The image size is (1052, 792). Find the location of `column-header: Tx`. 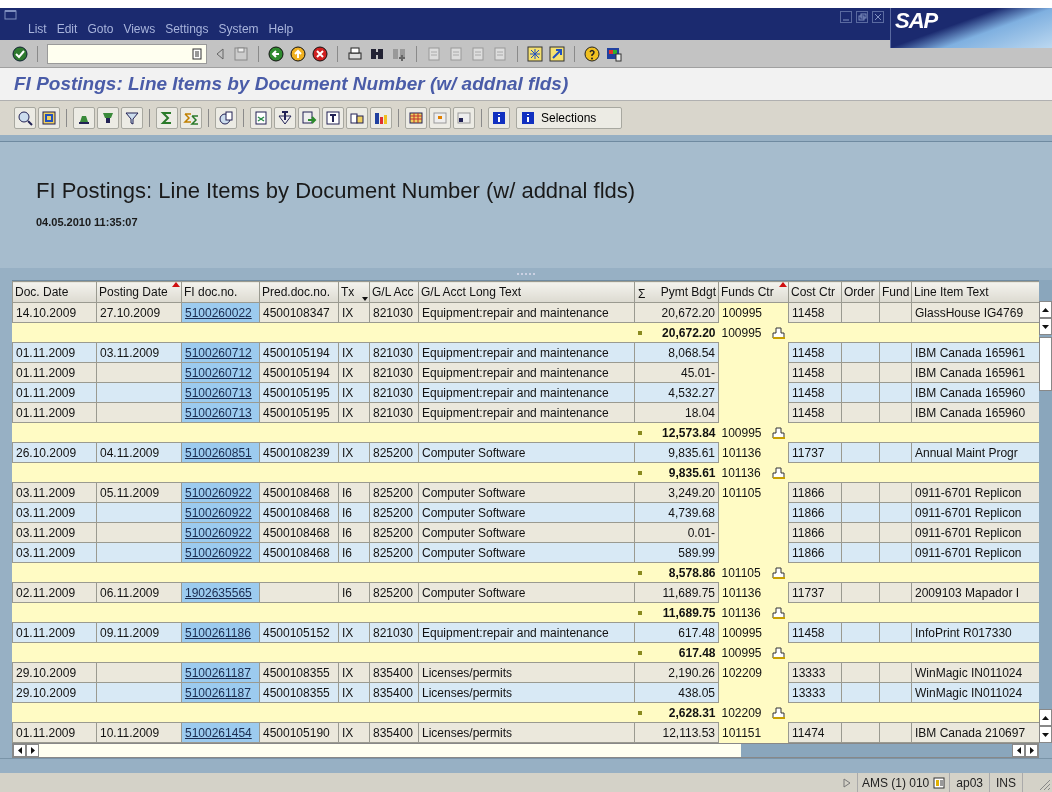

column-header: Tx is located at coordinates (354, 292).